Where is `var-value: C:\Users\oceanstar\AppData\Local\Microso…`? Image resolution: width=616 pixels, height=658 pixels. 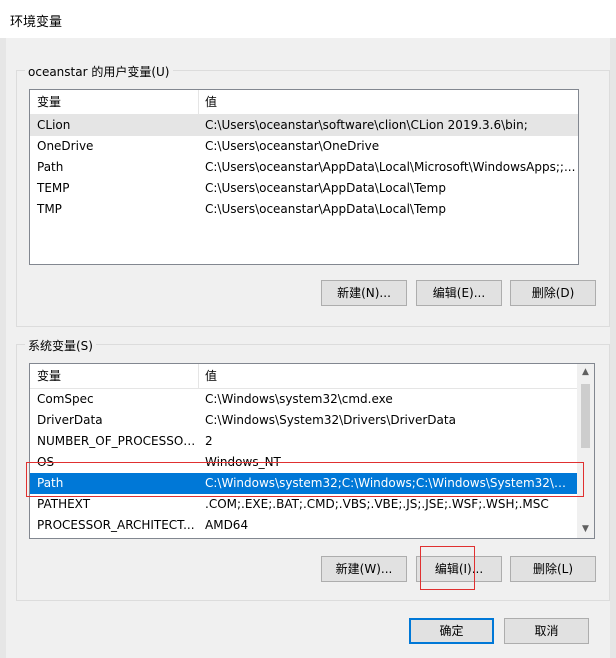 var-value: C:\Users\oceanstar\AppData\Local\Microso… is located at coordinates (390, 167).